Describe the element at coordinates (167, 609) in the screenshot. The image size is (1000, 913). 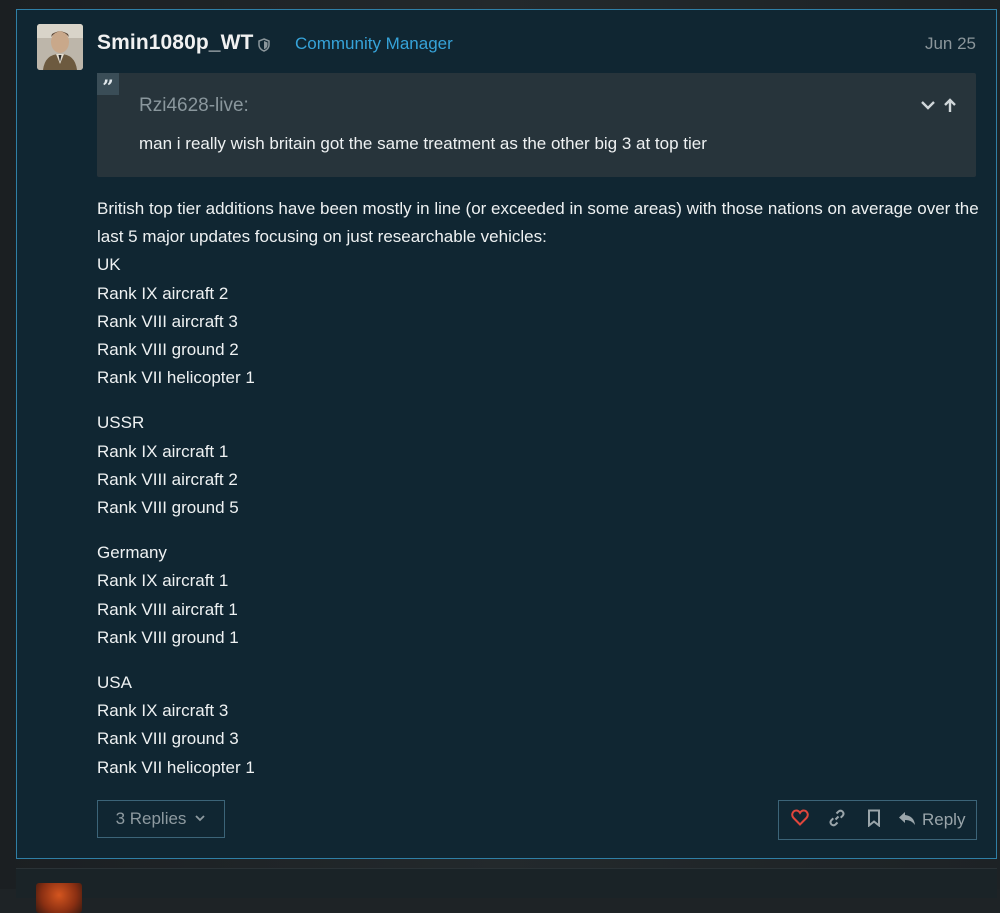
I see `list-item: Rank VIII aircraft 1` at that location.